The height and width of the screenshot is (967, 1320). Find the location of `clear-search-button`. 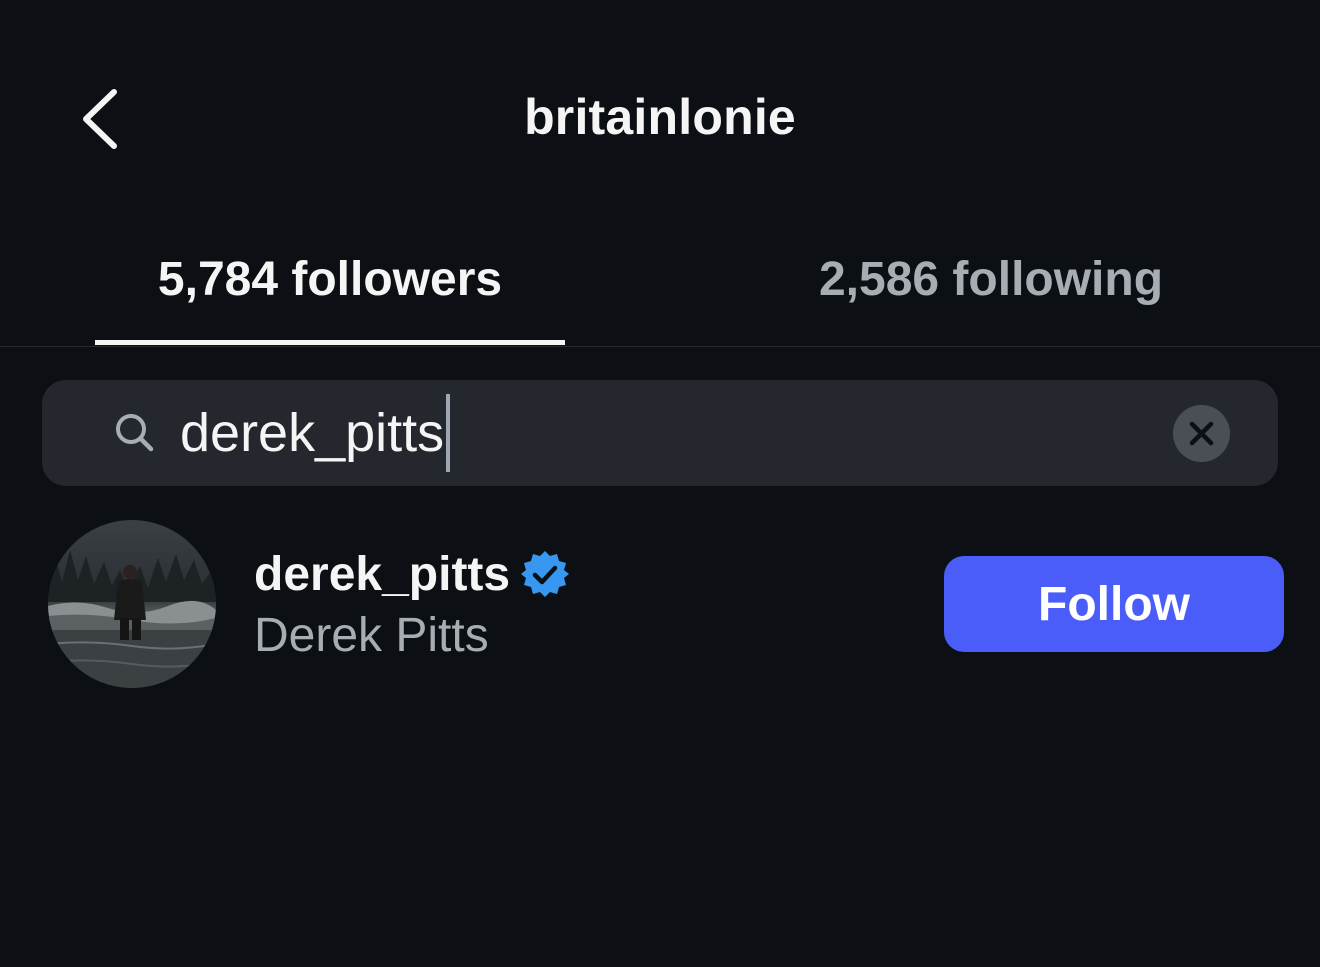

clear-search-button is located at coordinates (1201, 433).